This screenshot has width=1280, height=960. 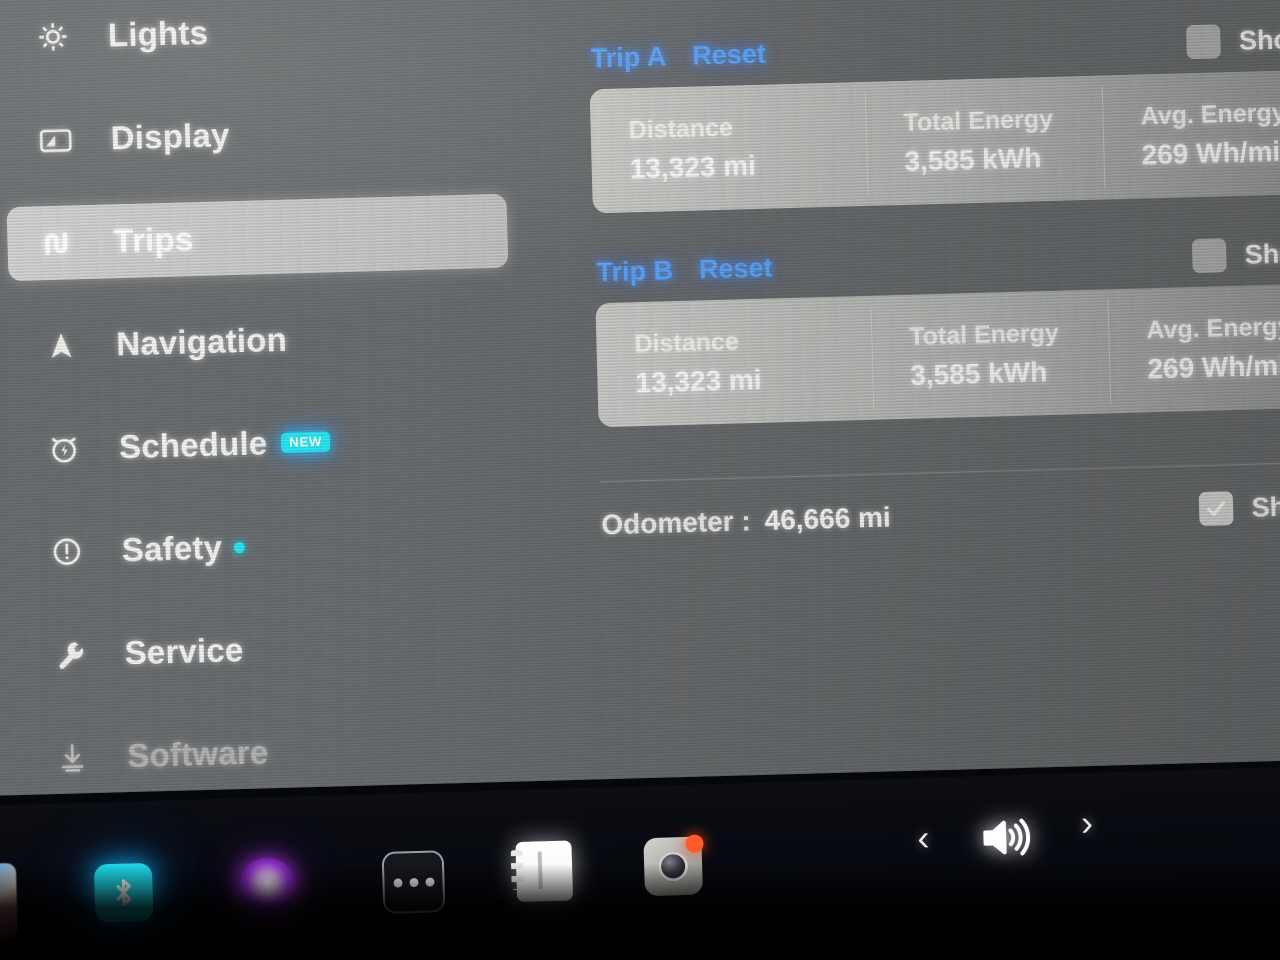 What do you see at coordinates (55, 139) in the screenshot?
I see `display-icon` at bounding box center [55, 139].